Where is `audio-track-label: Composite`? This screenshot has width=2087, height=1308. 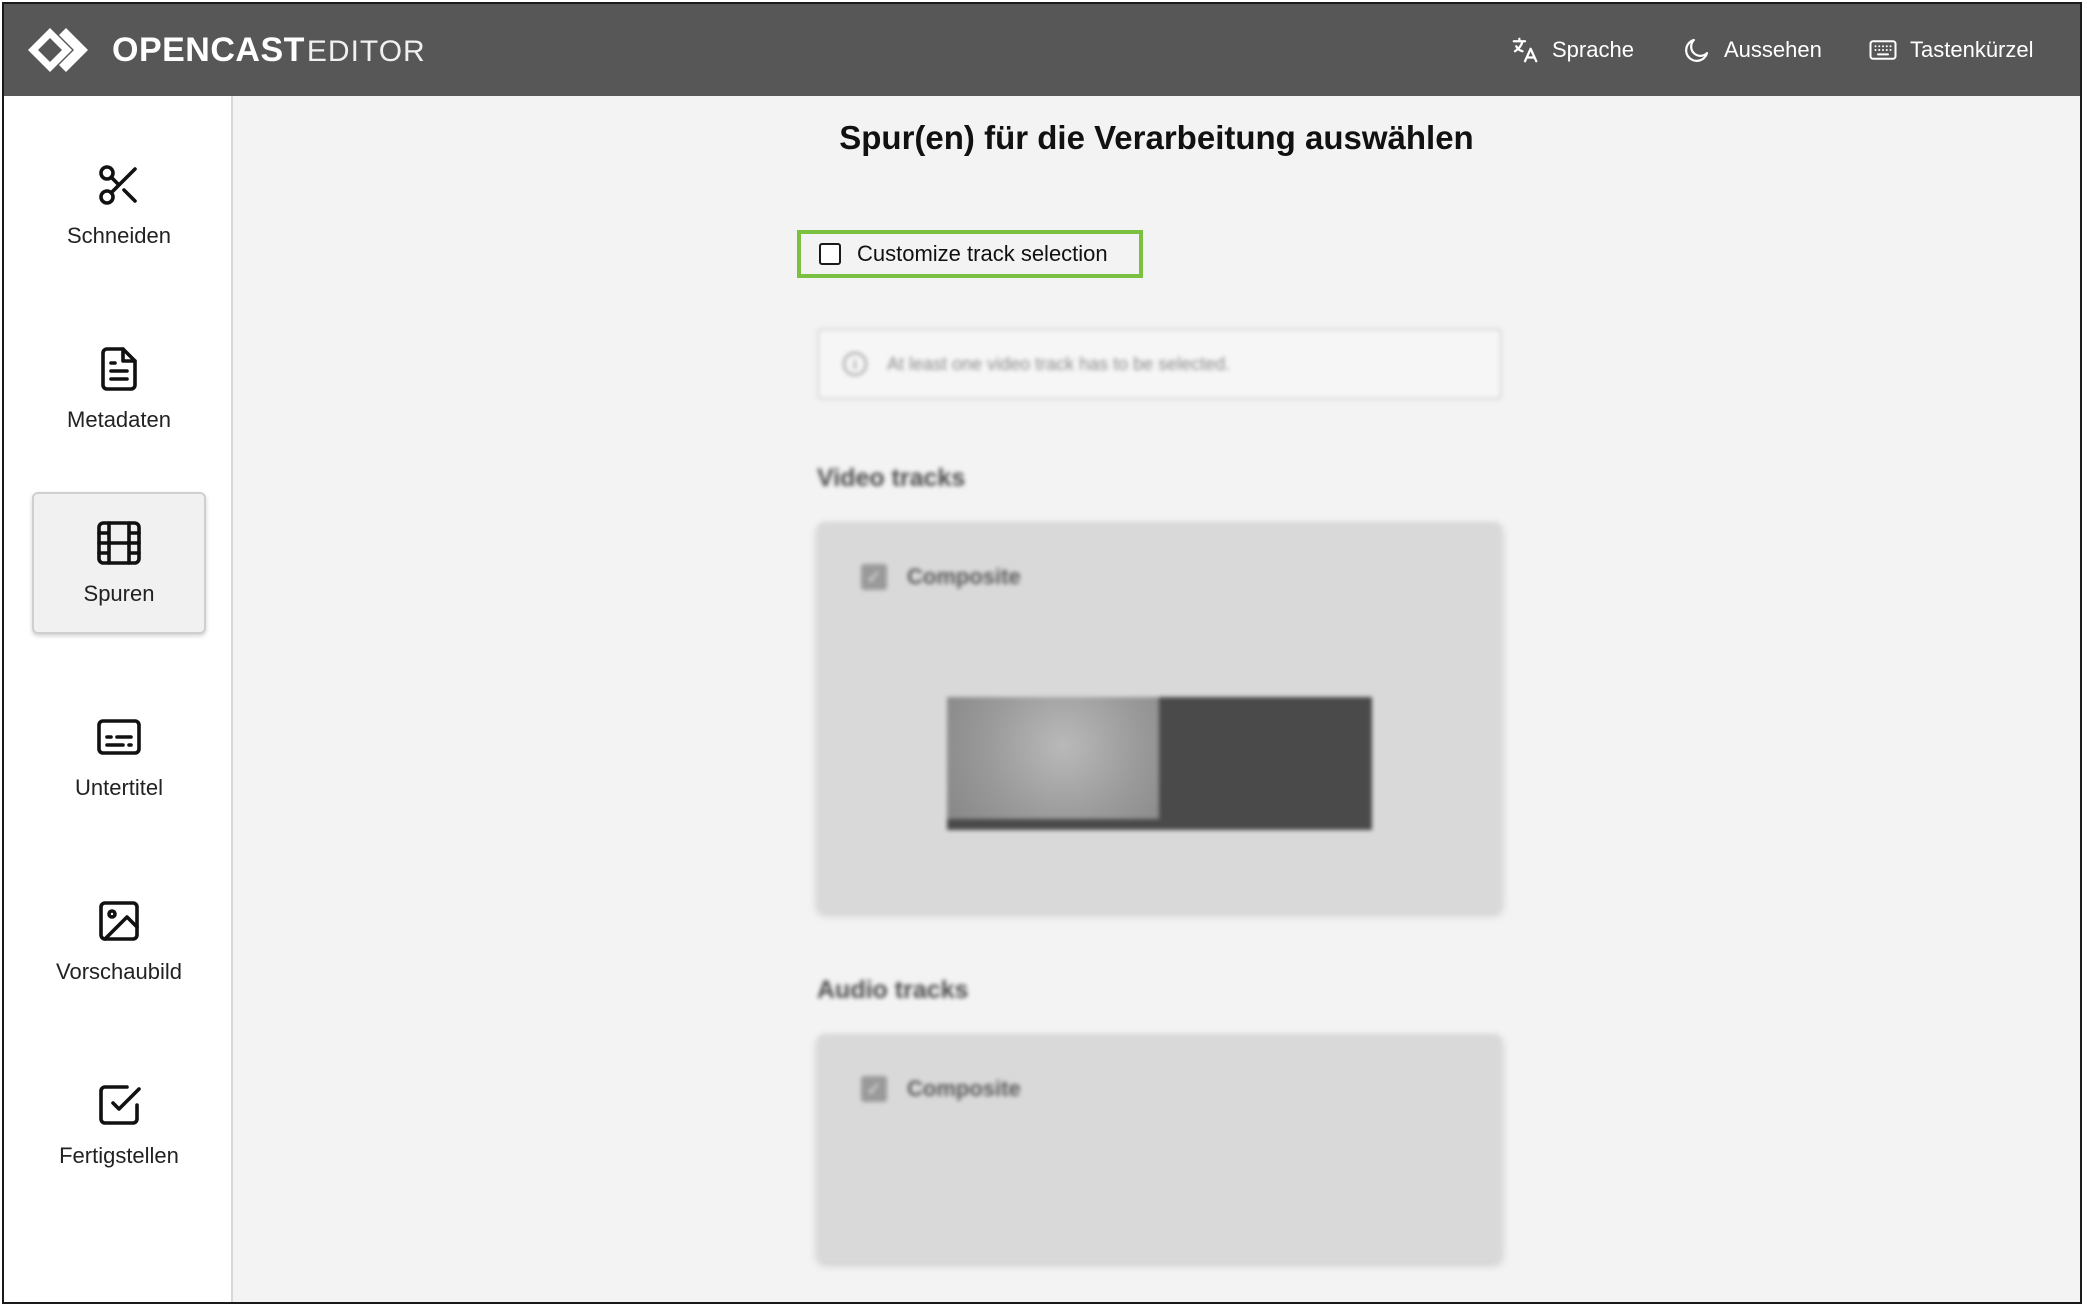 audio-track-label: Composite is located at coordinates (964, 1088).